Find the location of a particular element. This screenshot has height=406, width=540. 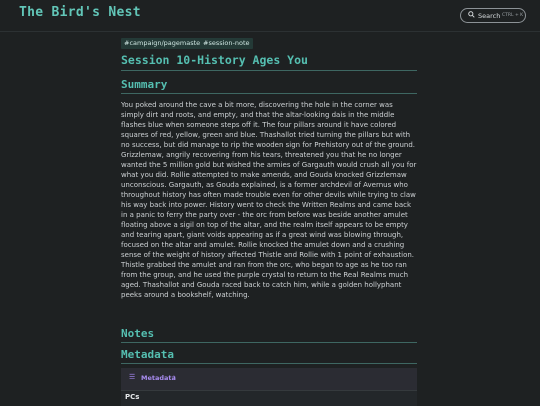

notes-divider is located at coordinates (269, 342).